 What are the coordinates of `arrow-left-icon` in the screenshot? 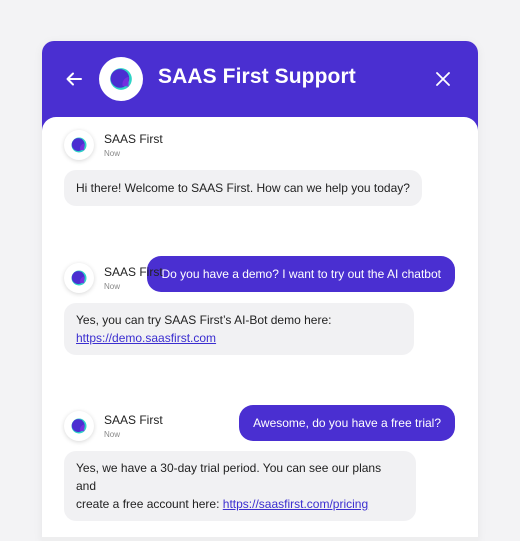 It's located at (74, 79).